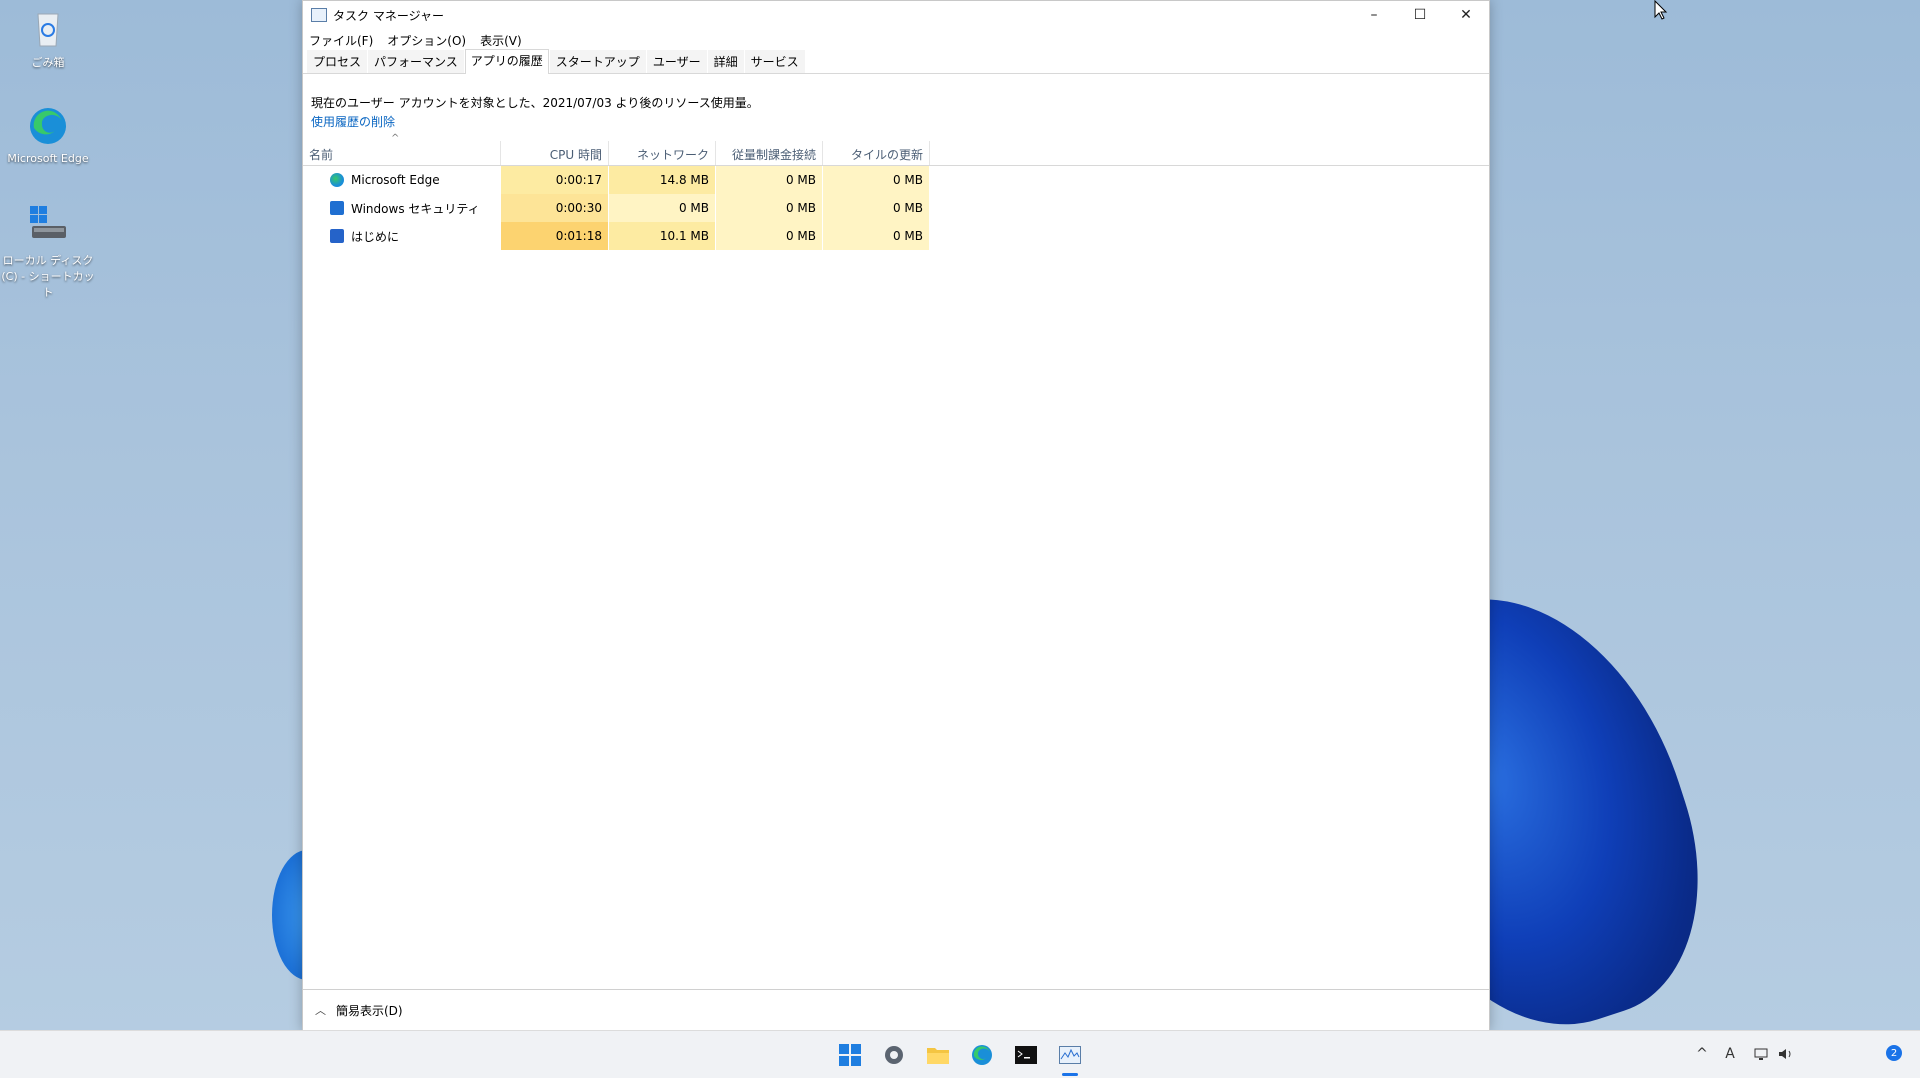  I want to click on menu-file: ファイル(F), so click(341, 40).